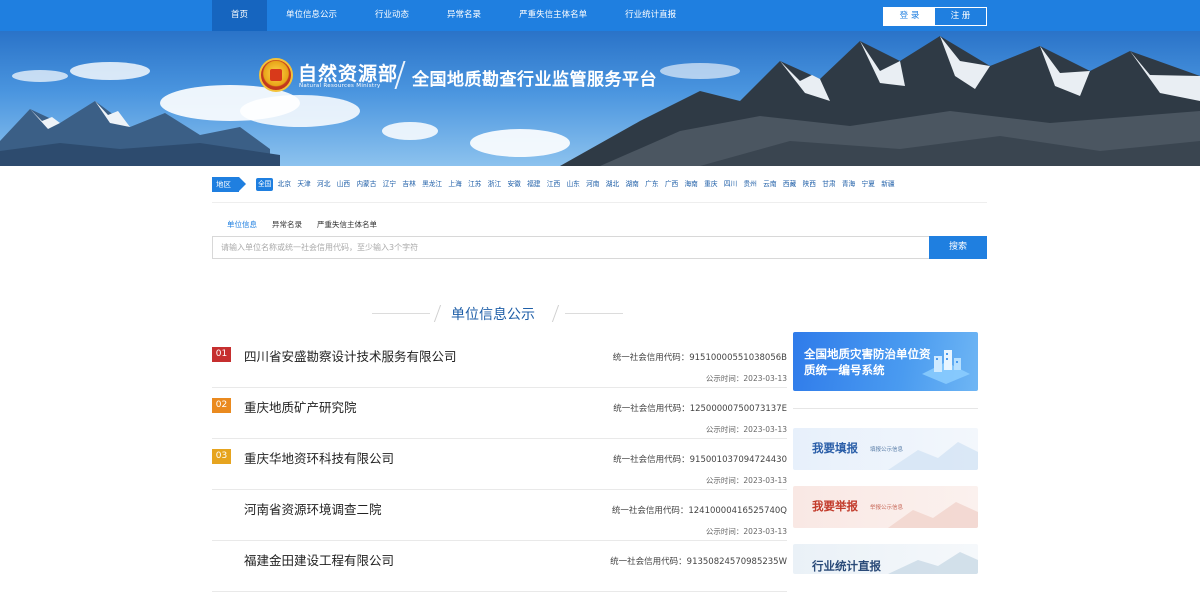 The image size is (1200, 592). Describe the element at coordinates (887, 184) in the screenshot. I see `region-item: 新疆` at that location.